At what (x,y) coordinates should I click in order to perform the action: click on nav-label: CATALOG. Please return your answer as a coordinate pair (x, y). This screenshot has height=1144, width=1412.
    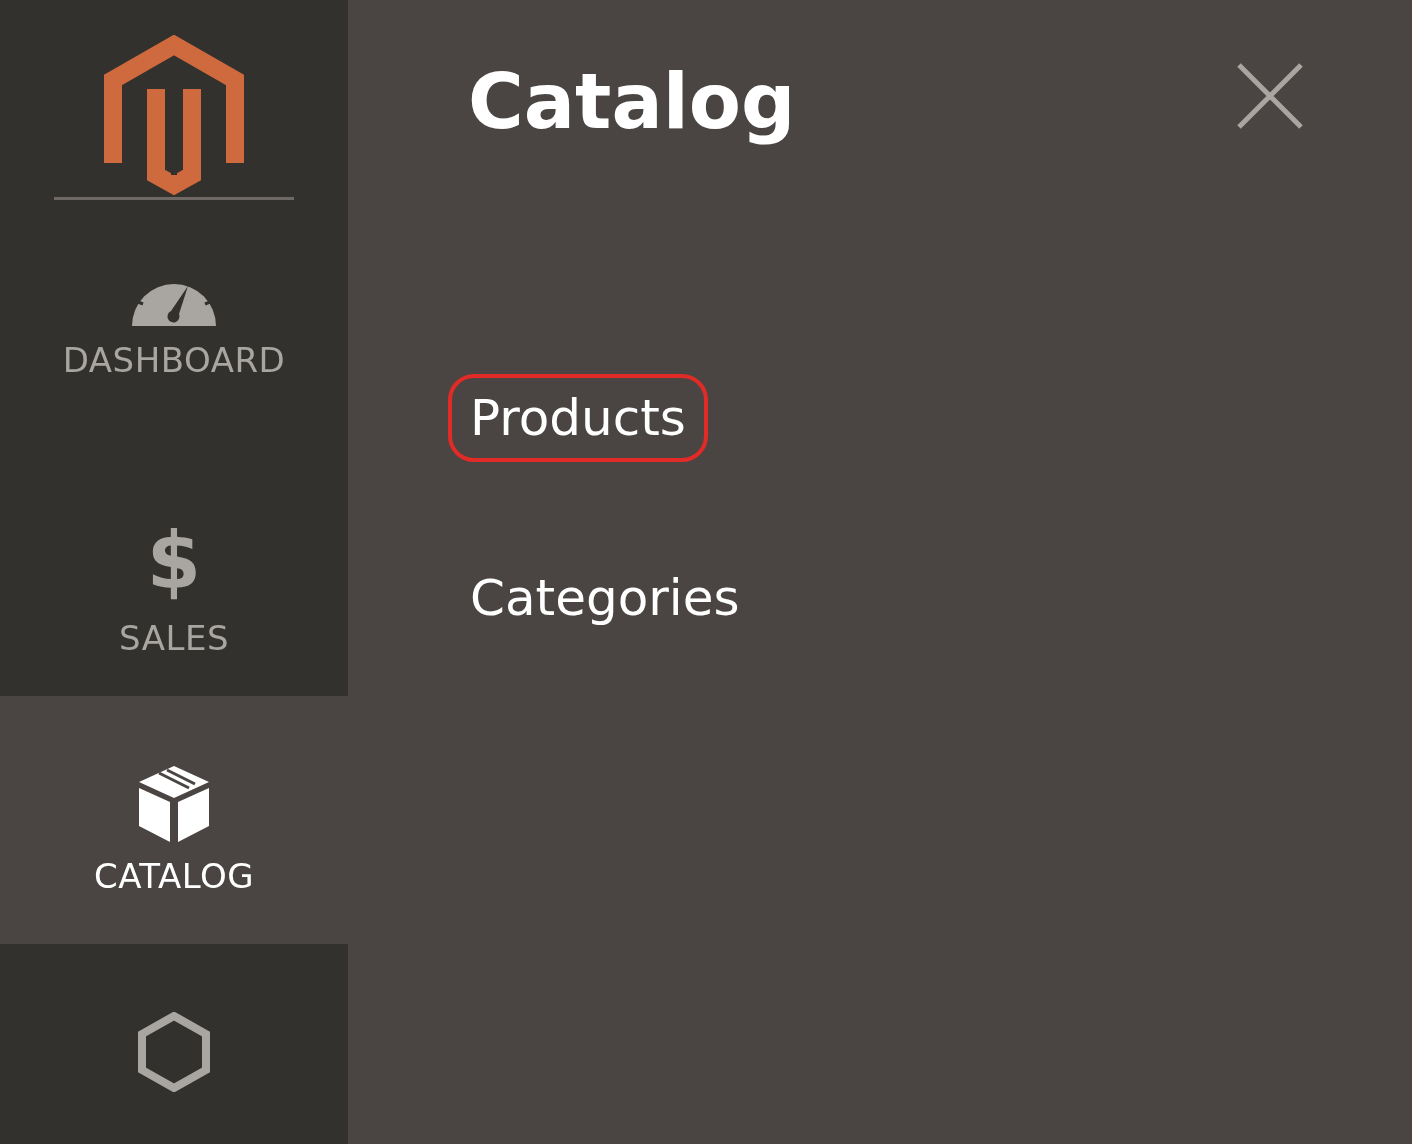
    Looking at the image, I should click on (174, 876).